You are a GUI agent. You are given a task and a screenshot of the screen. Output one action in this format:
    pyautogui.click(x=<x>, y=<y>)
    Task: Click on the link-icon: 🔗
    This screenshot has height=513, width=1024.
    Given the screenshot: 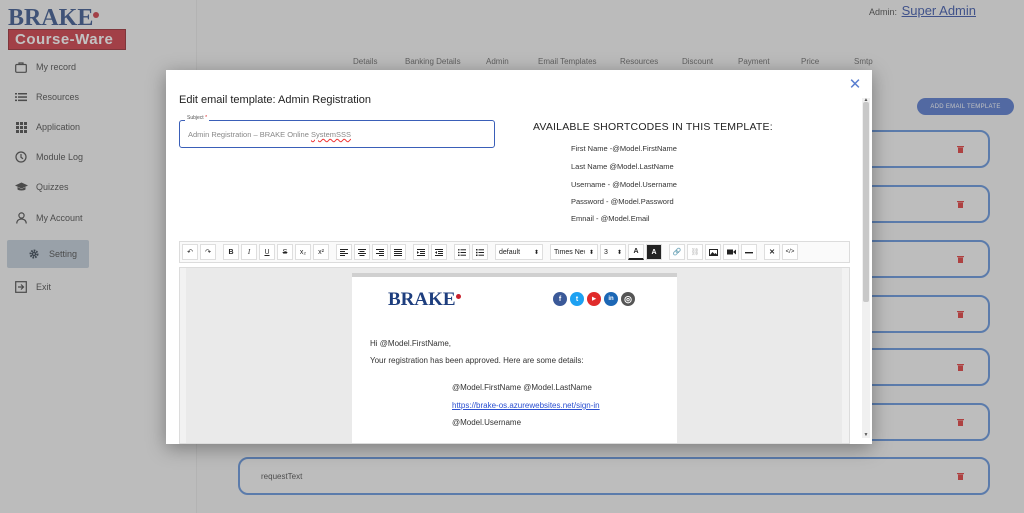 What is the action you would take?
    pyautogui.click(x=677, y=252)
    